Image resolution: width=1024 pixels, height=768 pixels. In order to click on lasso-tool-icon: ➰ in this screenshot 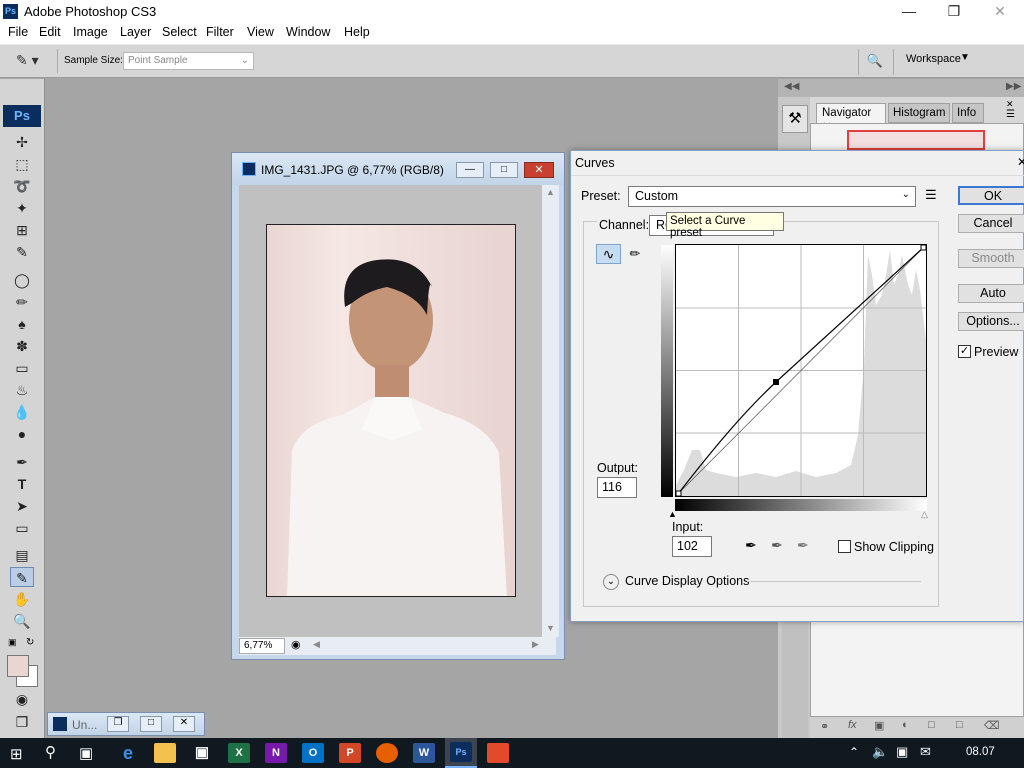, I will do `click(22, 186)`.